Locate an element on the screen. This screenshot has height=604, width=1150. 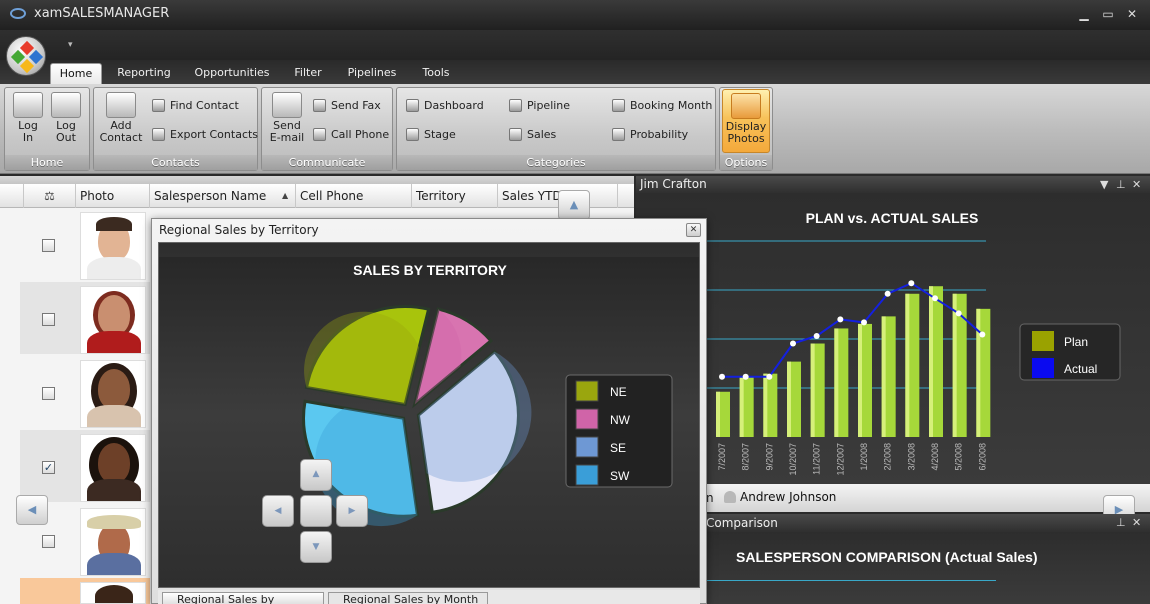
export-contacts-label: Export Contacts is located at coordinates (214, 134).